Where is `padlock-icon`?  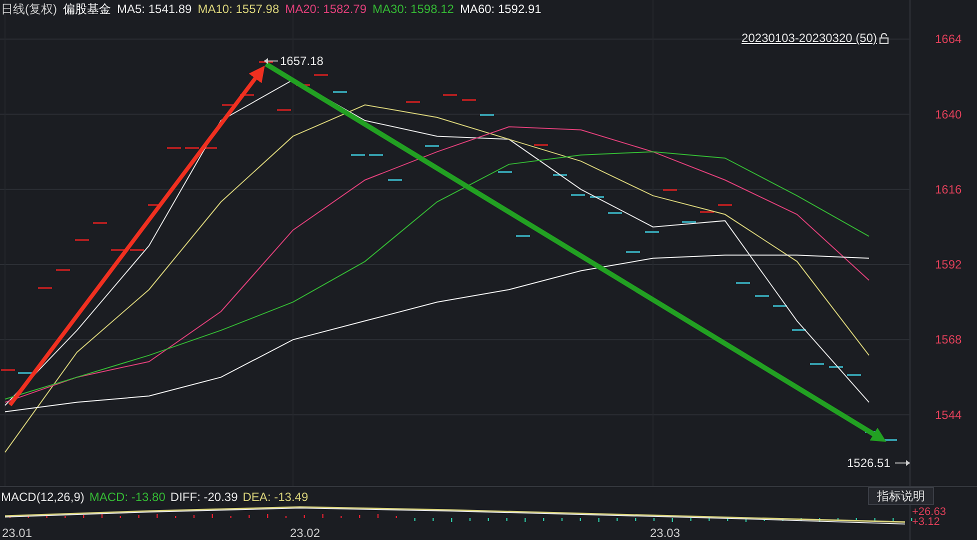 padlock-icon is located at coordinates (884, 38).